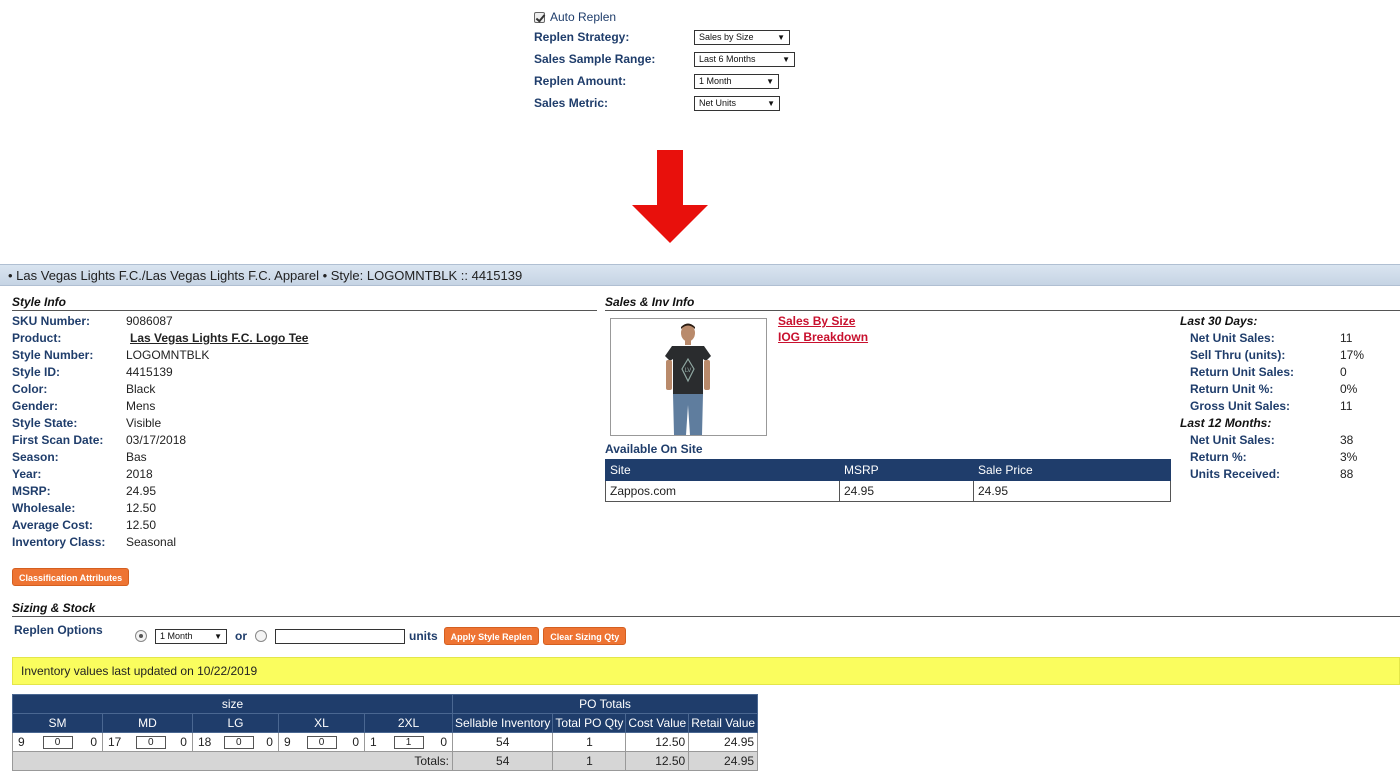 The width and height of the screenshot is (1400, 780). I want to click on totals-label: Totals:, so click(232, 761).